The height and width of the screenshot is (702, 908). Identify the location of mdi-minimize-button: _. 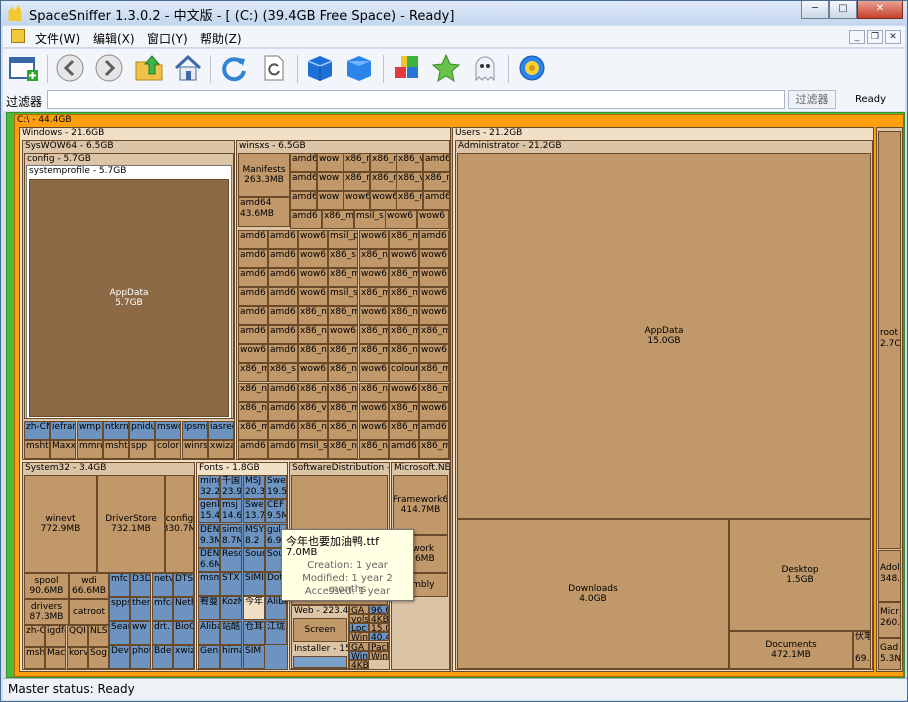
(857, 37).